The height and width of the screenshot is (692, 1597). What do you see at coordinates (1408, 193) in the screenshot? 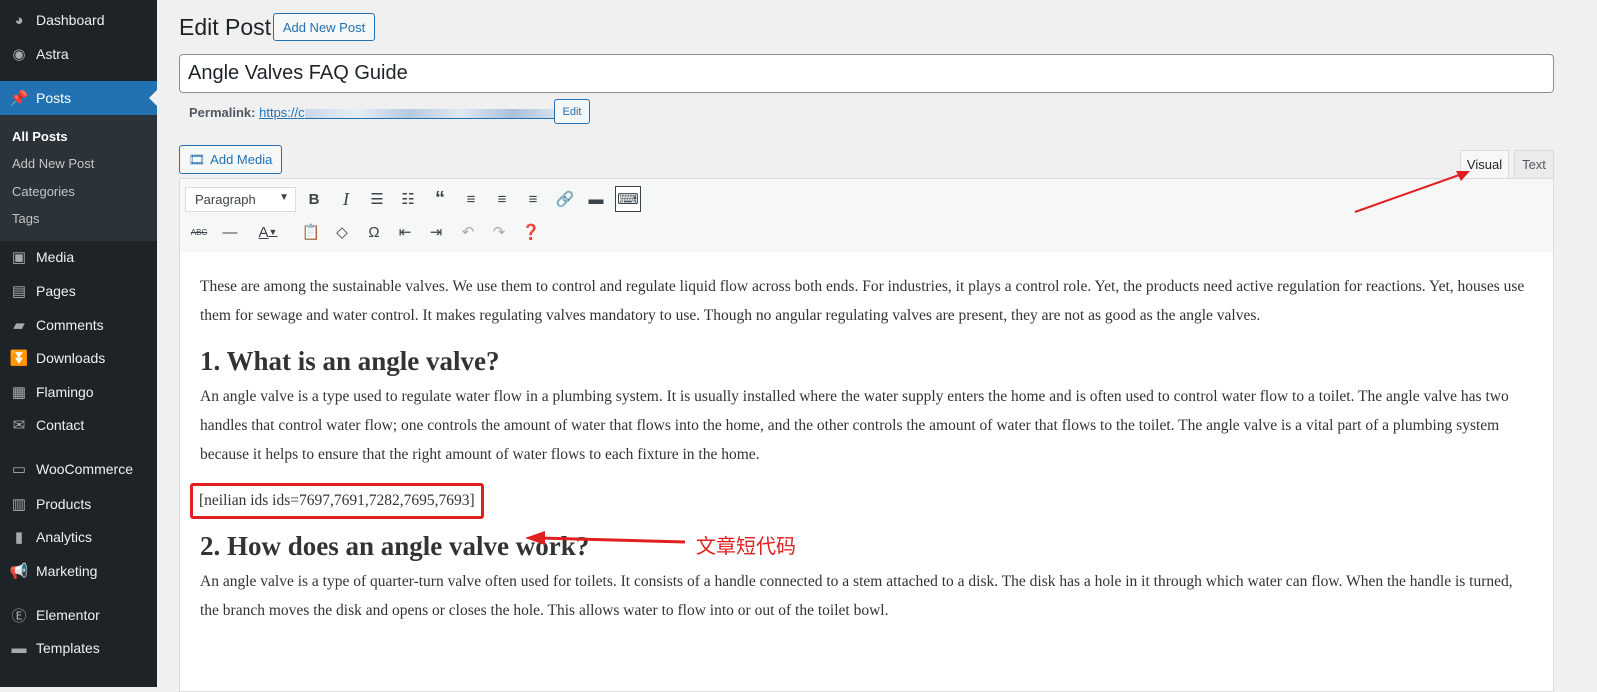
I see `arrow-to-visual-tab` at bounding box center [1408, 193].